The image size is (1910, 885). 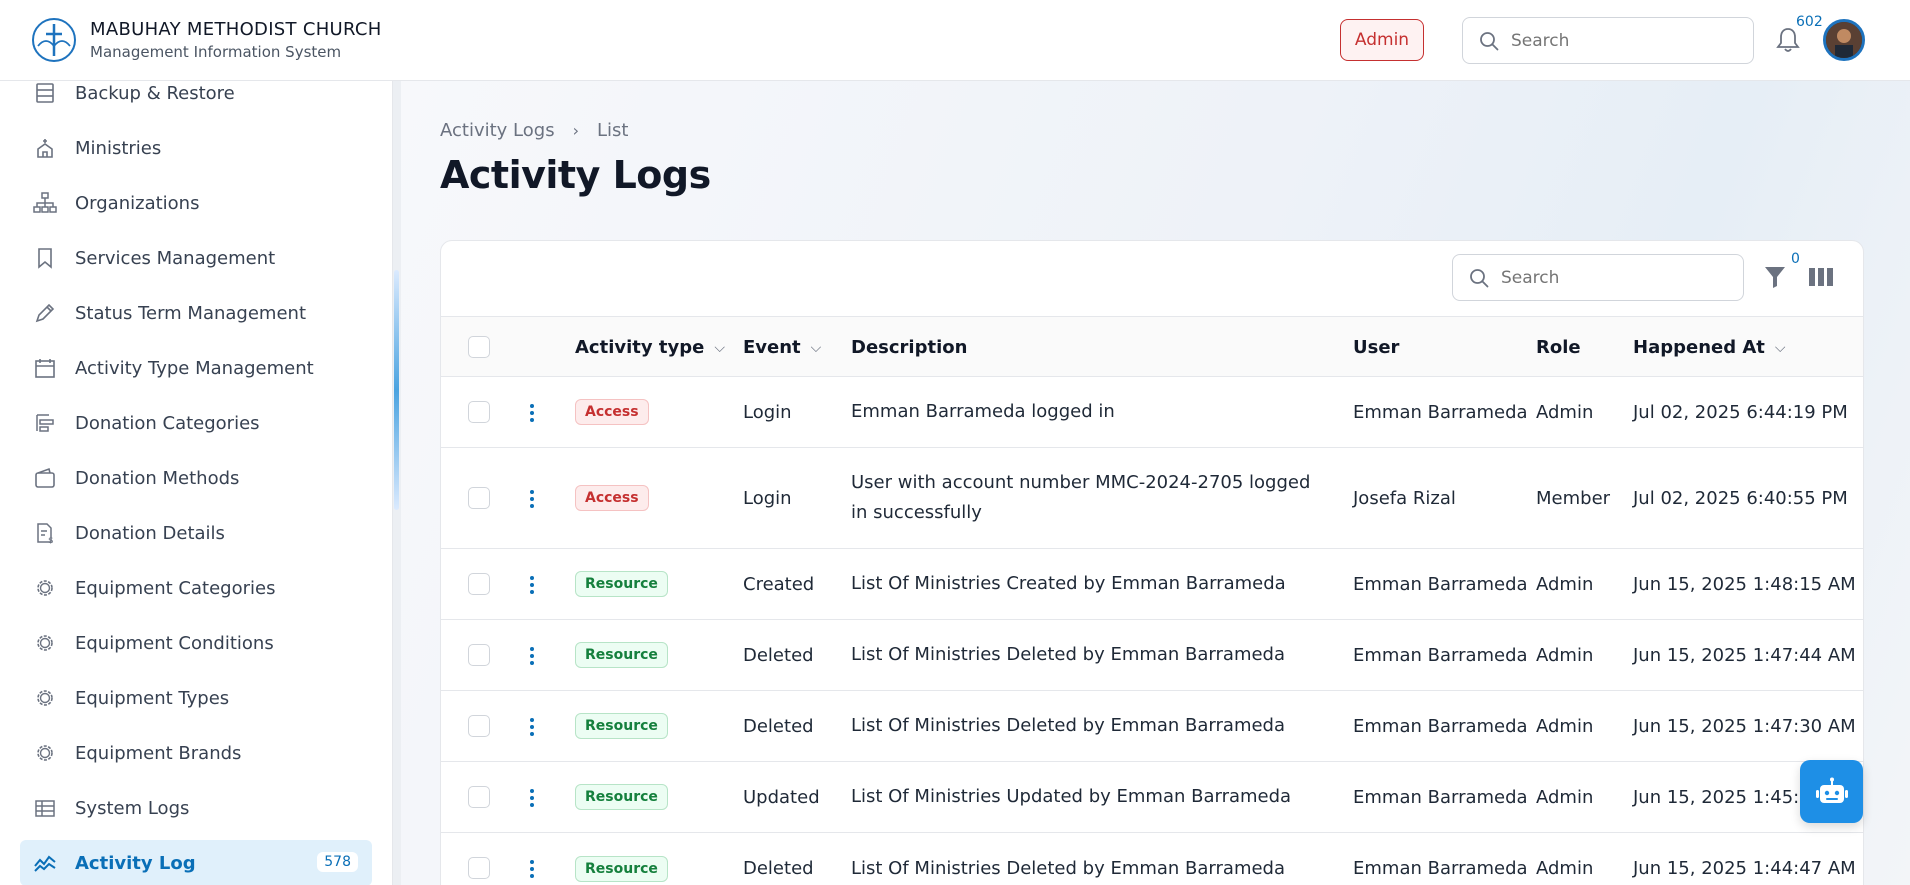 I want to click on notification-bell-icon, so click(x=1788, y=40).